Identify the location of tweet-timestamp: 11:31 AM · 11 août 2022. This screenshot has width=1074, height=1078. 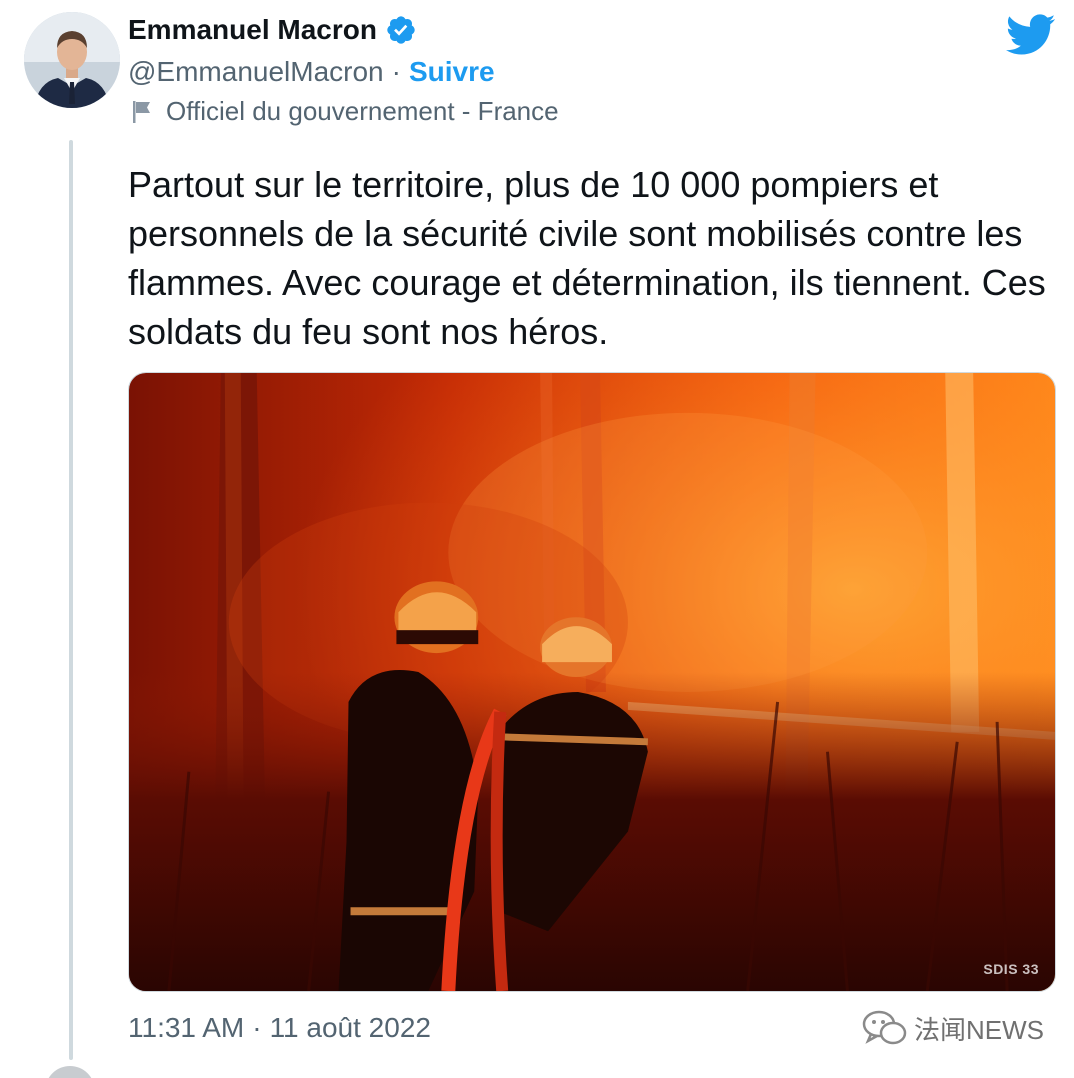
(279, 1028).